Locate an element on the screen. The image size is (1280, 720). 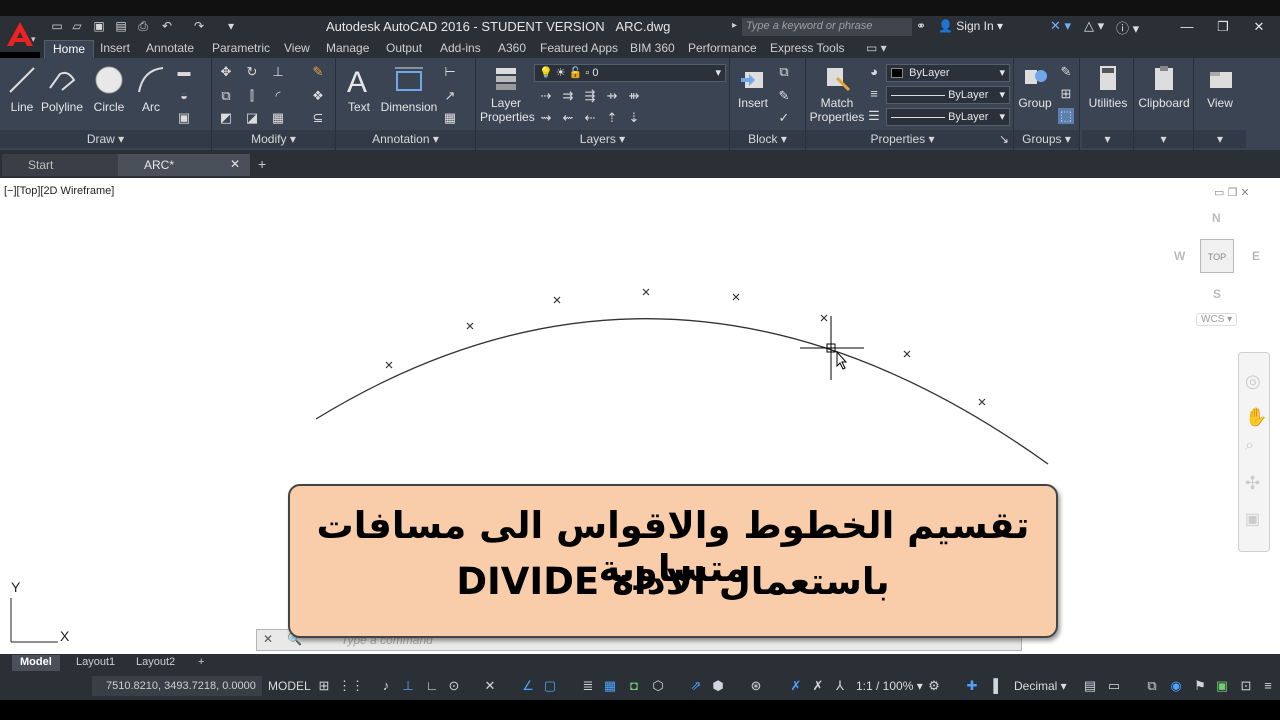
snap-icon: ⋮⋮ is located at coordinates (351, 686).